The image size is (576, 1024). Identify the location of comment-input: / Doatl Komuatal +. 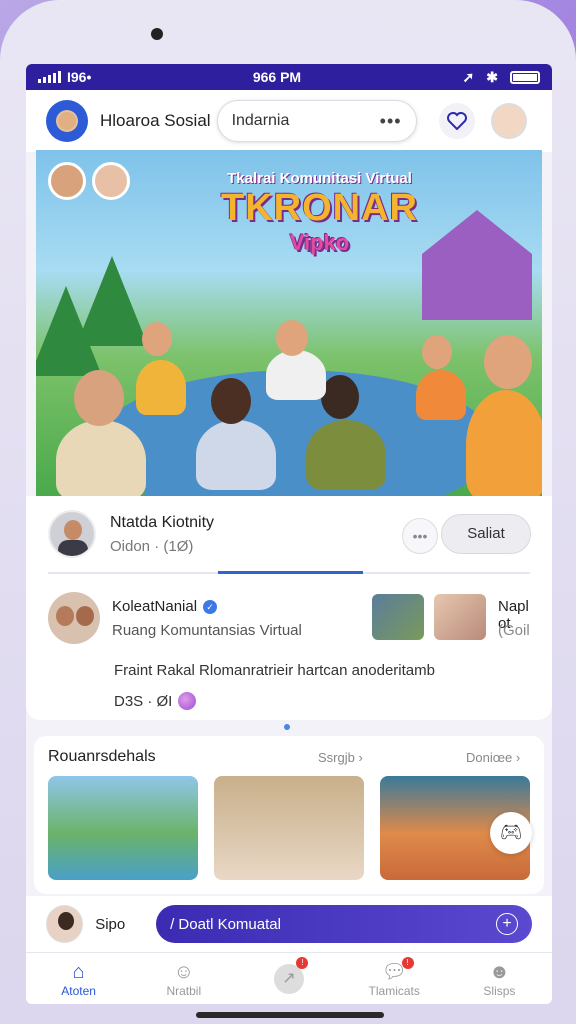
(344, 924).